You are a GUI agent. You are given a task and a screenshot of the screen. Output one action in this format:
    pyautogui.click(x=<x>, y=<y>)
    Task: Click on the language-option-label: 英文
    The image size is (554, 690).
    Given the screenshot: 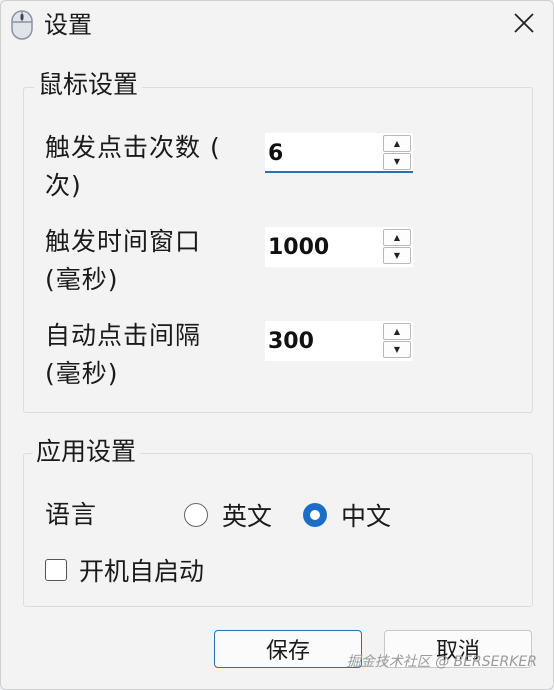 What is the action you would take?
    pyautogui.click(x=247, y=516)
    